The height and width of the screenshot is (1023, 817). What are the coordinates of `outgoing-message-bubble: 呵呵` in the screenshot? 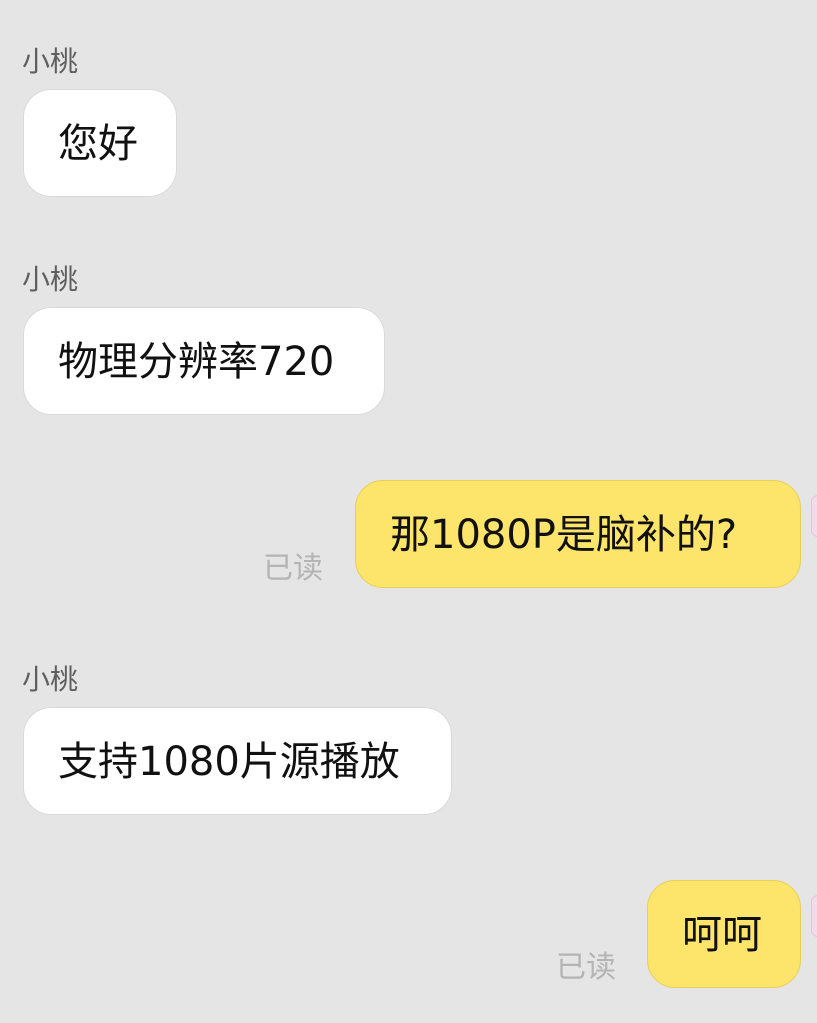 It's located at (724, 934).